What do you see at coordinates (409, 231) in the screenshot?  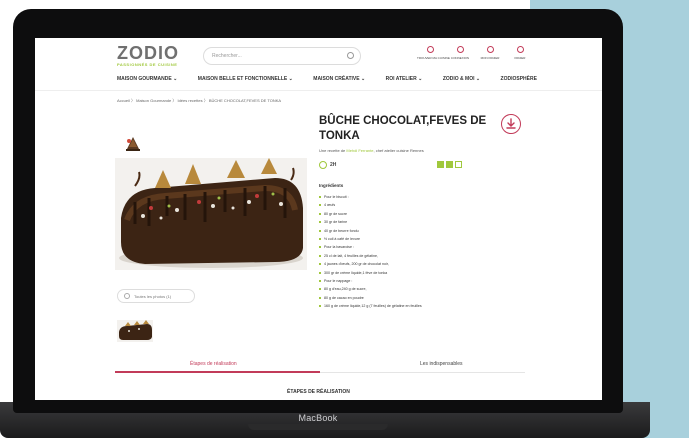 I see `ingredient-item: 40 gr de beurre fondu` at bounding box center [409, 231].